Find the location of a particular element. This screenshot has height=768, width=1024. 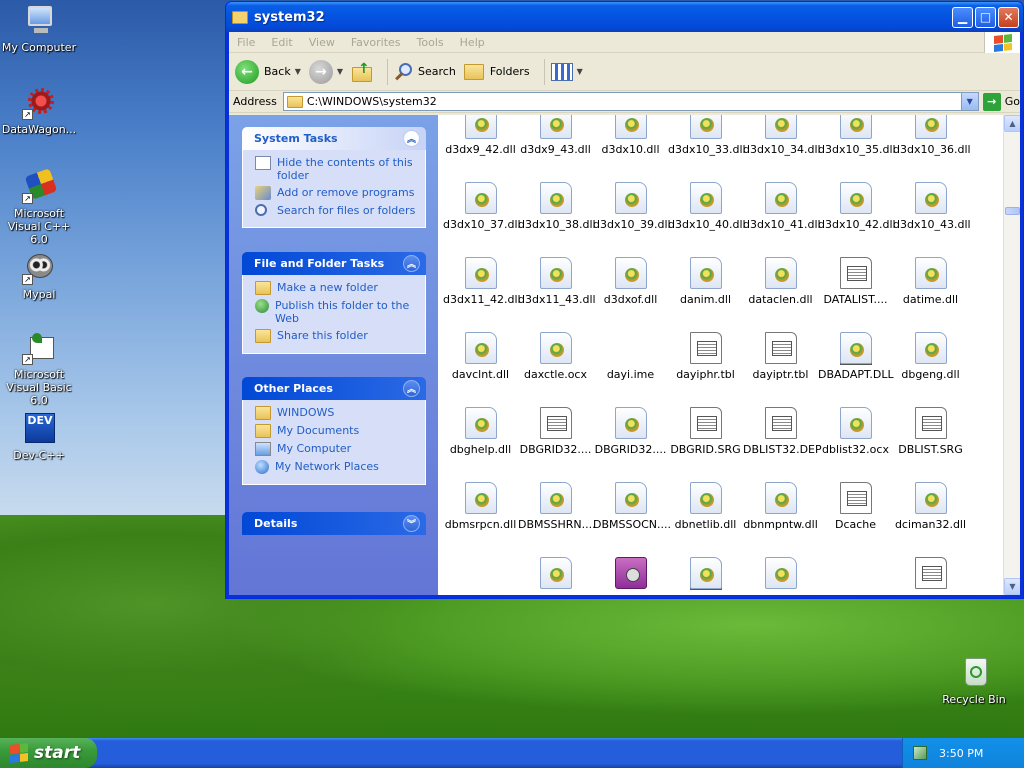

file-item: dciman32.dll is located at coordinates (930, 506).